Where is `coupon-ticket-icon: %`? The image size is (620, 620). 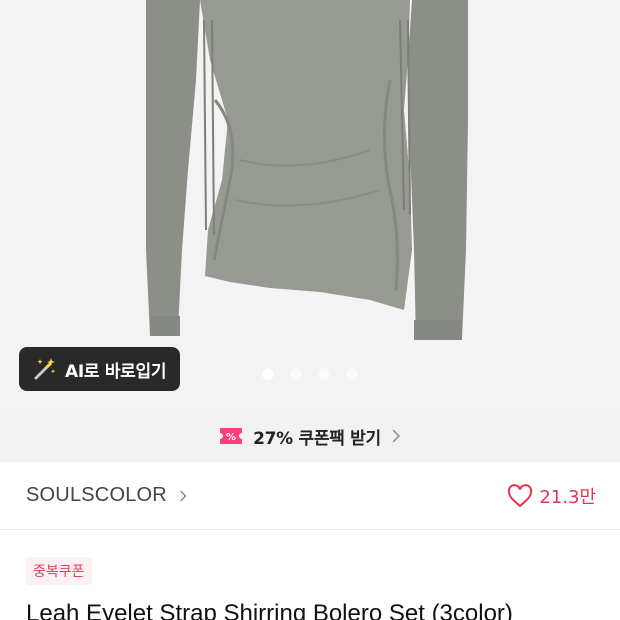
coupon-ticket-icon: % is located at coordinates (231, 436).